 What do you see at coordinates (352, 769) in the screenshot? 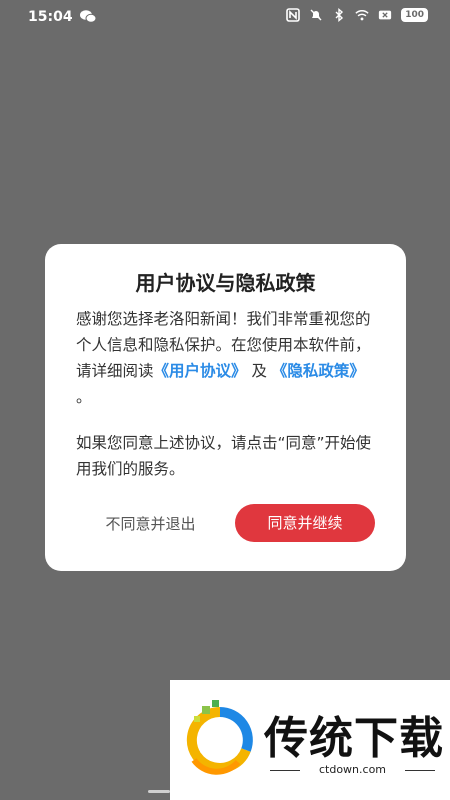
I see `watermark-url: ctdown.com` at bounding box center [352, 769].